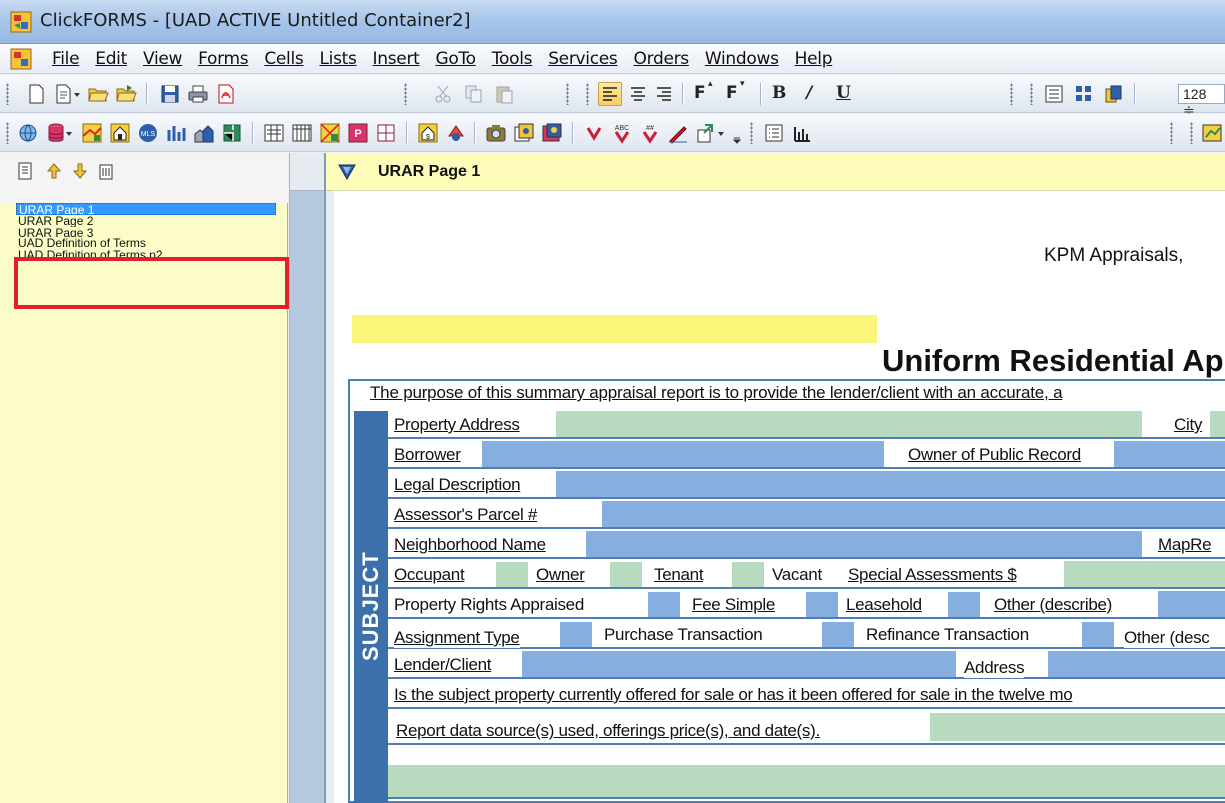  What do you see at coordinates (806, 782) in the screenshot?
I see `report-data-source-continuation-field` at bounding box center [806, 782].